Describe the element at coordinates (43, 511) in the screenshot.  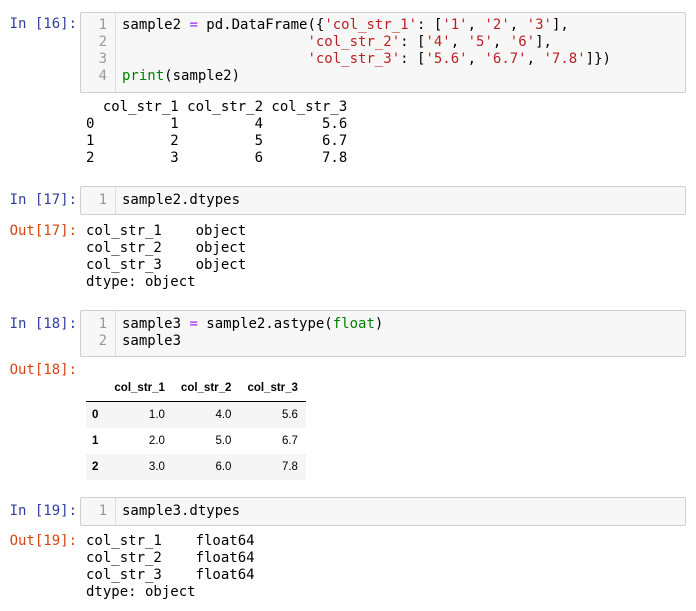
I see `input-prompt: In [19]:` at that location.